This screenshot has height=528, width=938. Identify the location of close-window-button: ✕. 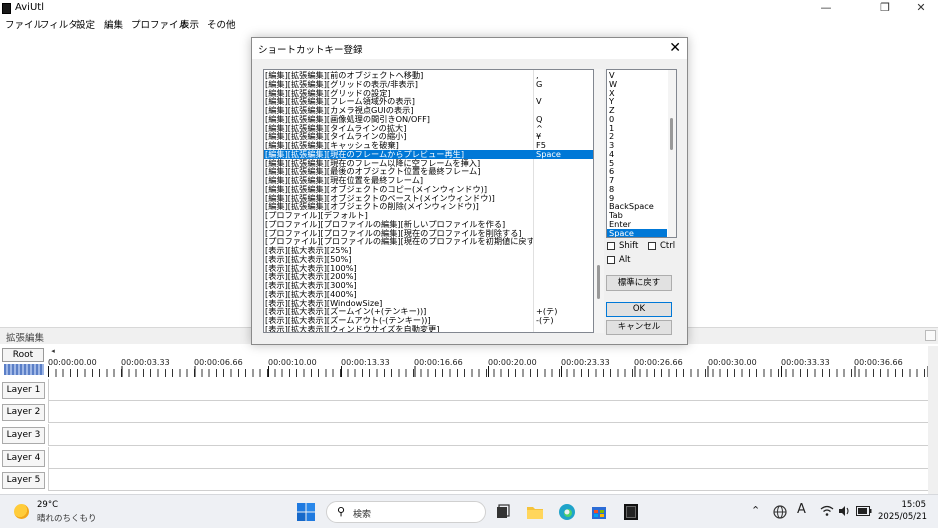
(921, 8).